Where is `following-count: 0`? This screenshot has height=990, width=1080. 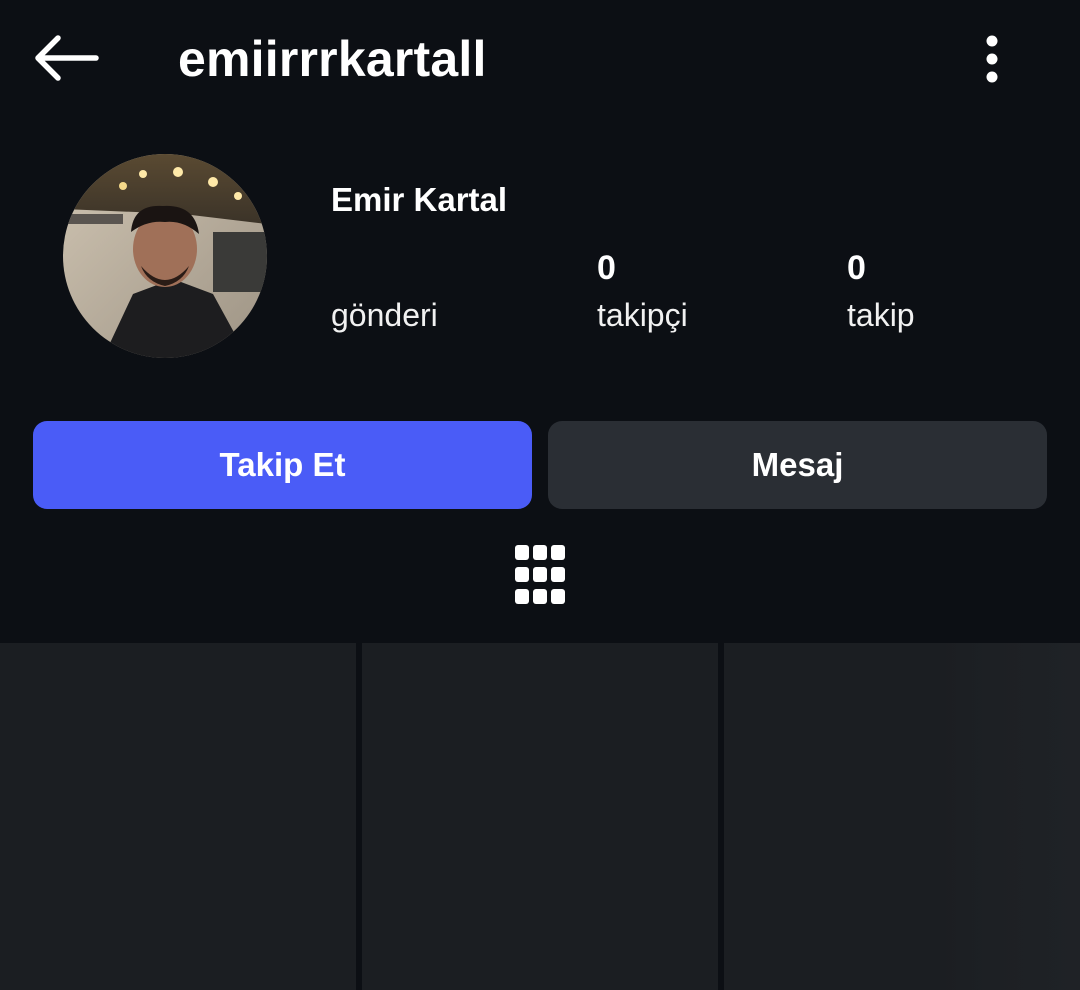 following-count: 0 is located at coordinates (856, 268).